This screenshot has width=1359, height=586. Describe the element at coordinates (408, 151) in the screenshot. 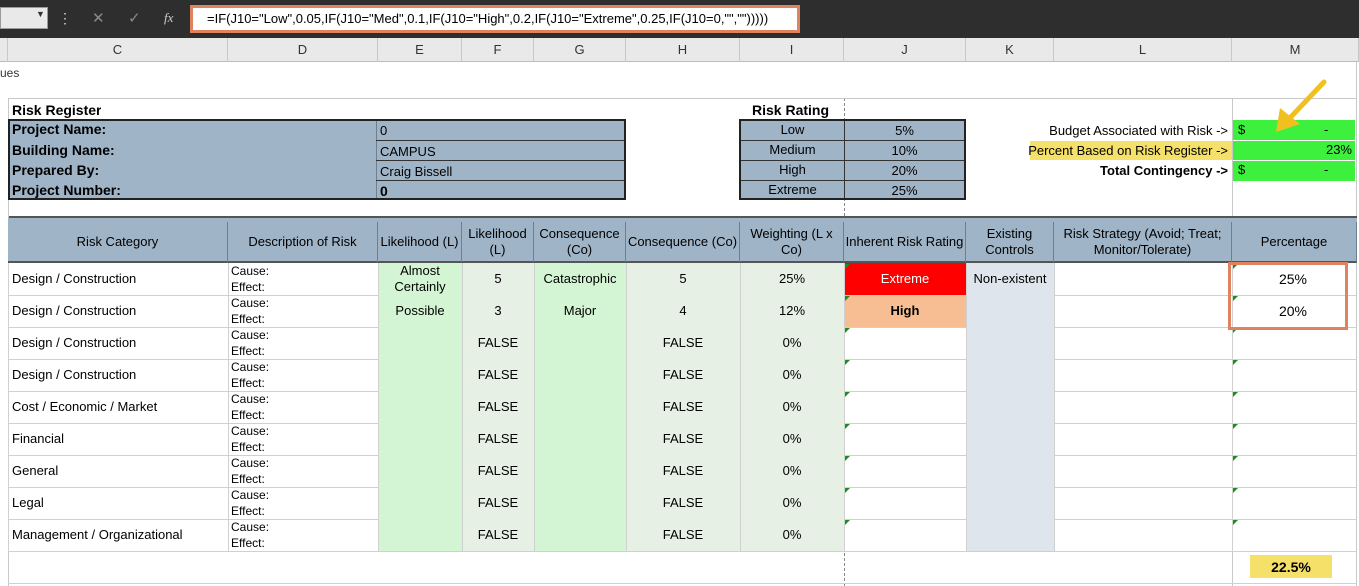

I see `building-name-value: CAMPUS` at that location.